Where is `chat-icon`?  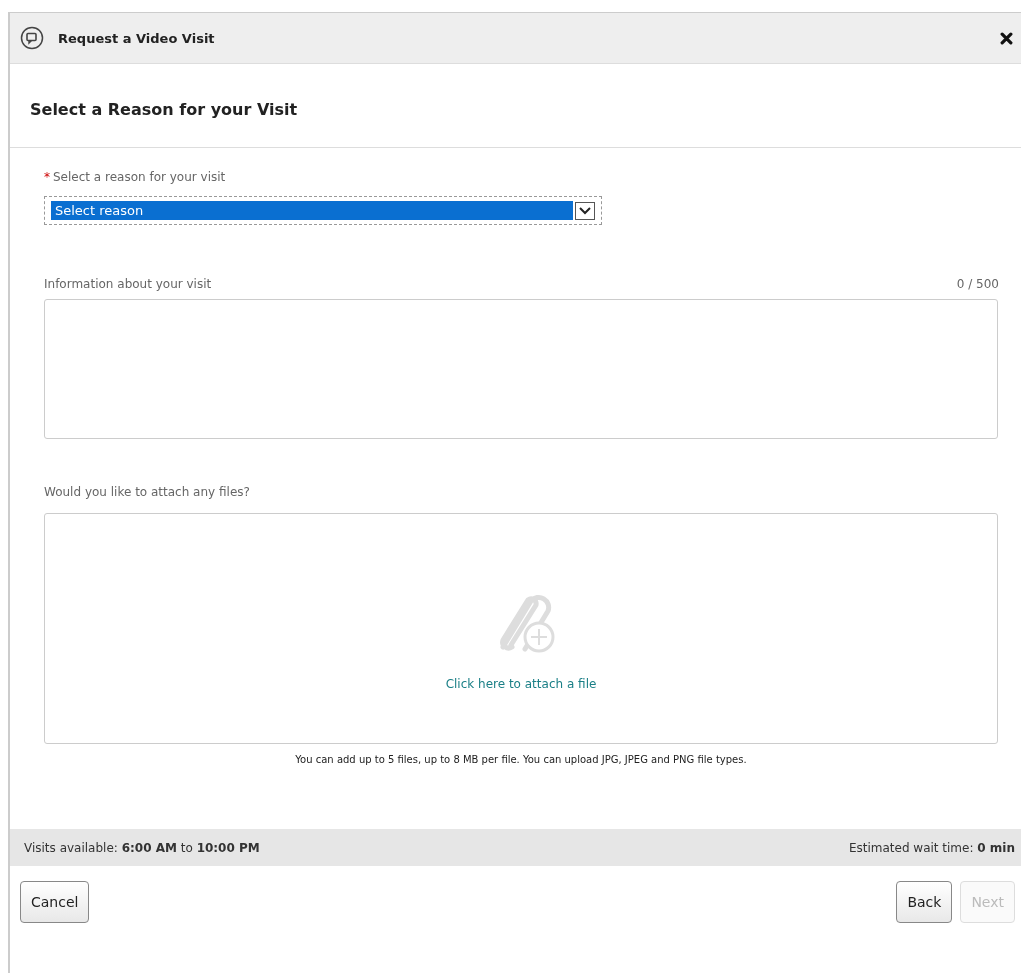 chat-icon is located at coordinates (32, 38).